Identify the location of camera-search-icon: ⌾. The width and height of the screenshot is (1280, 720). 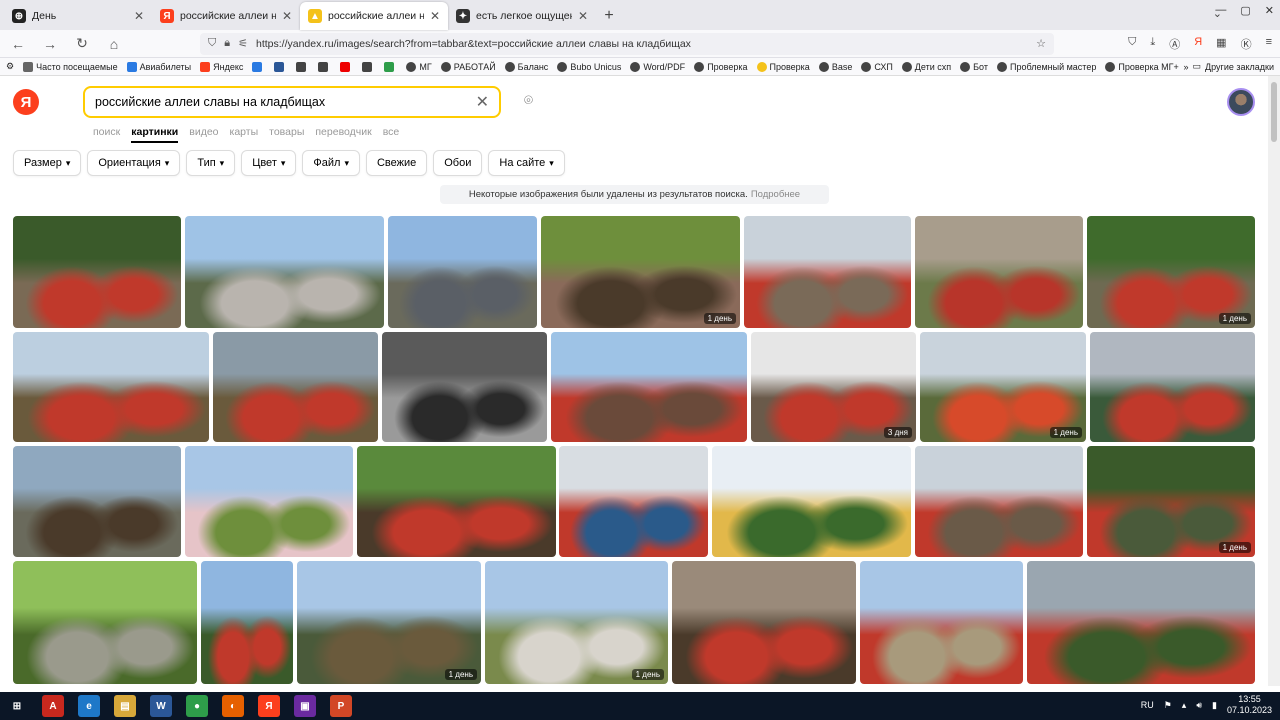
(528, 100).